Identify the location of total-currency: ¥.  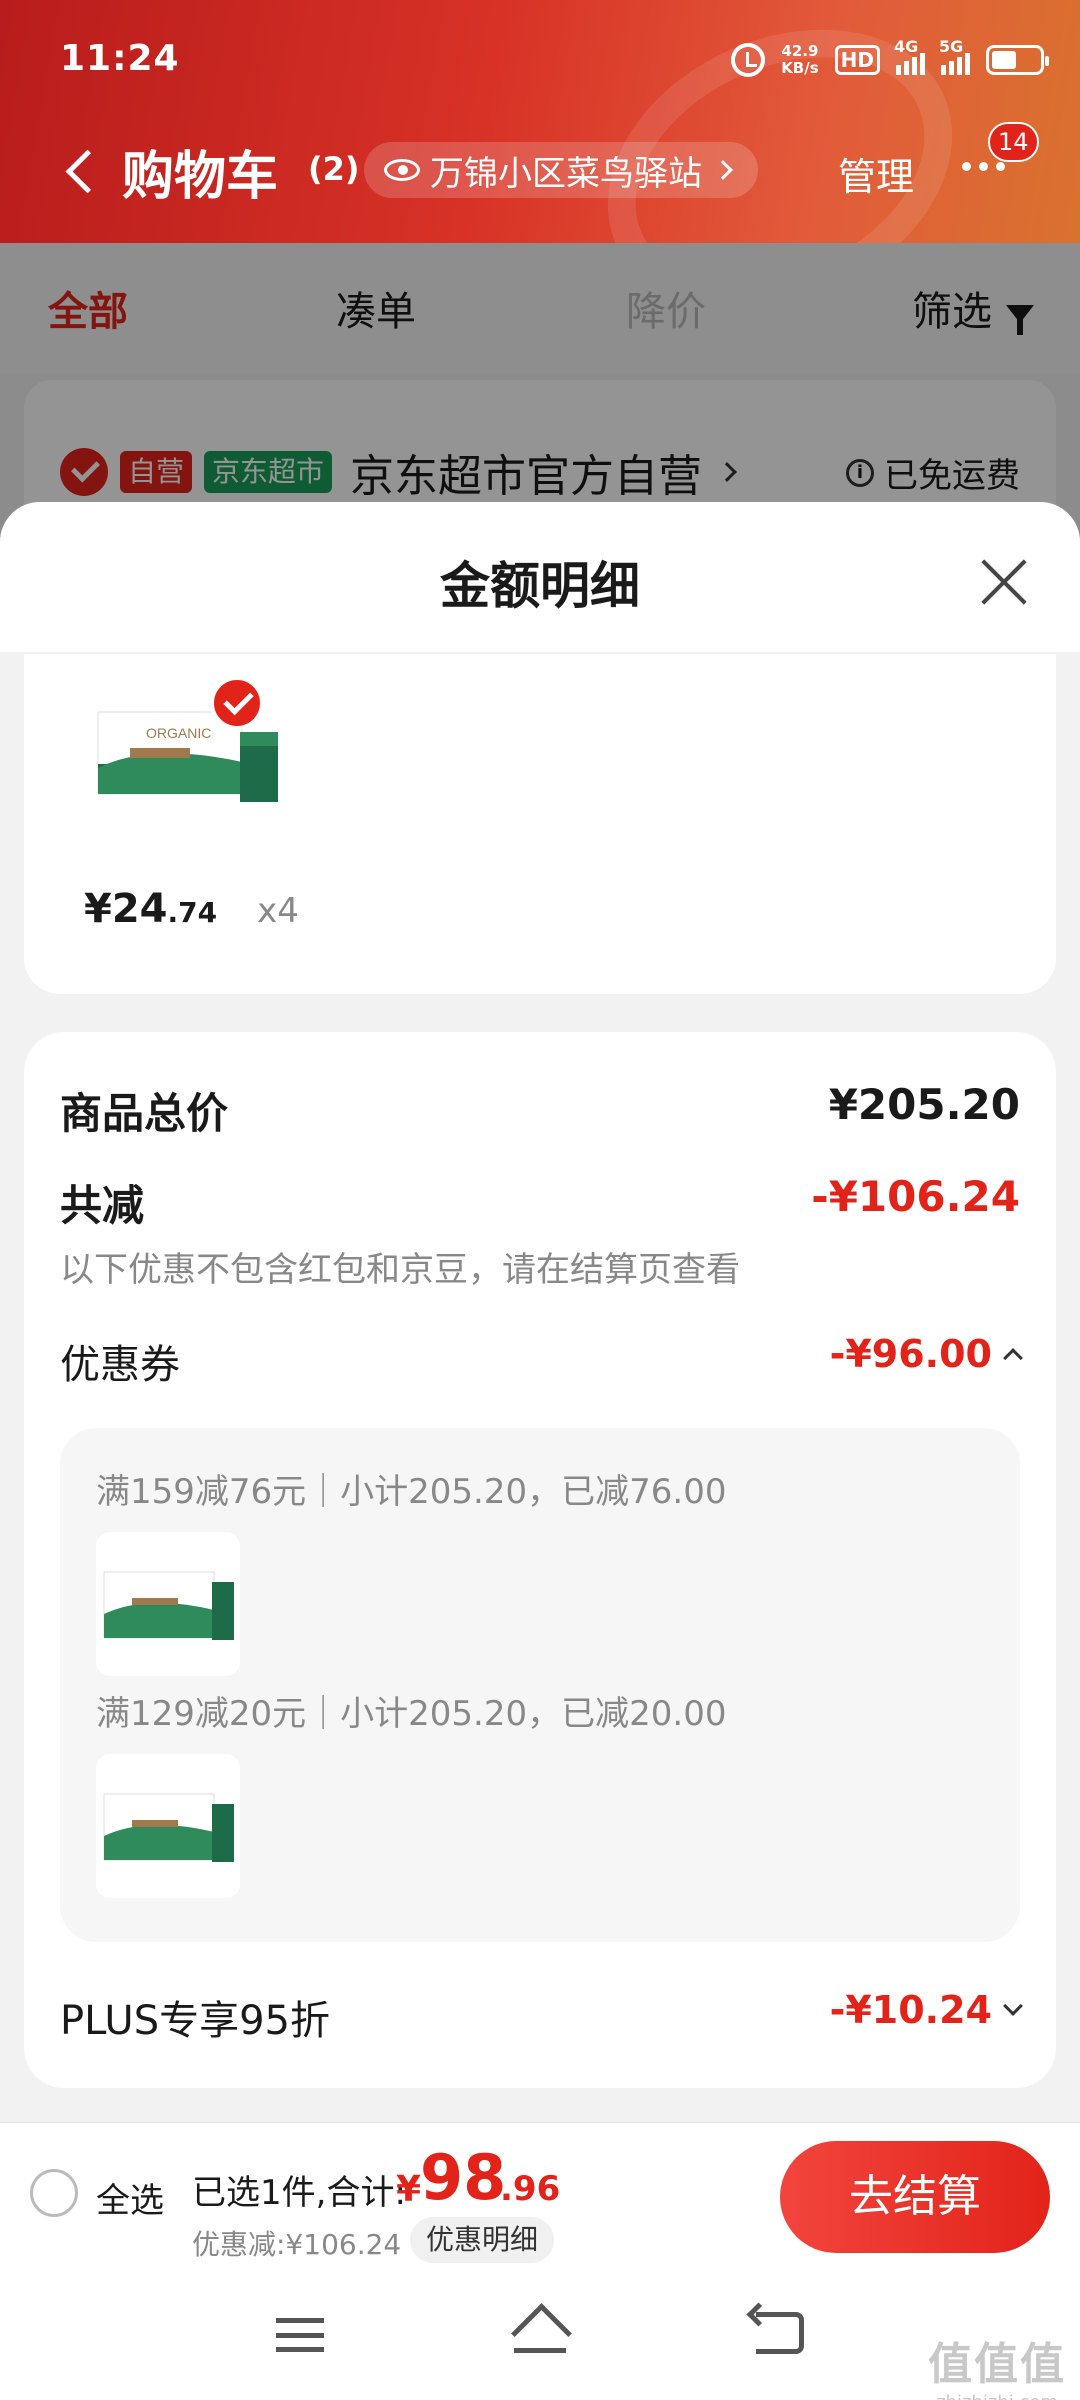
(409, 2189).